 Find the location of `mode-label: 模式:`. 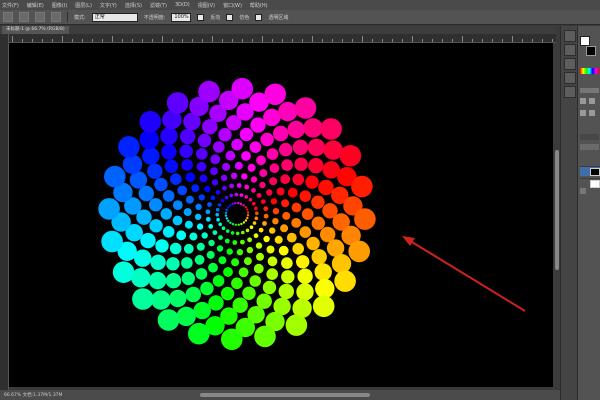

mode-label: 模式: is located at coordinates (80, 17).